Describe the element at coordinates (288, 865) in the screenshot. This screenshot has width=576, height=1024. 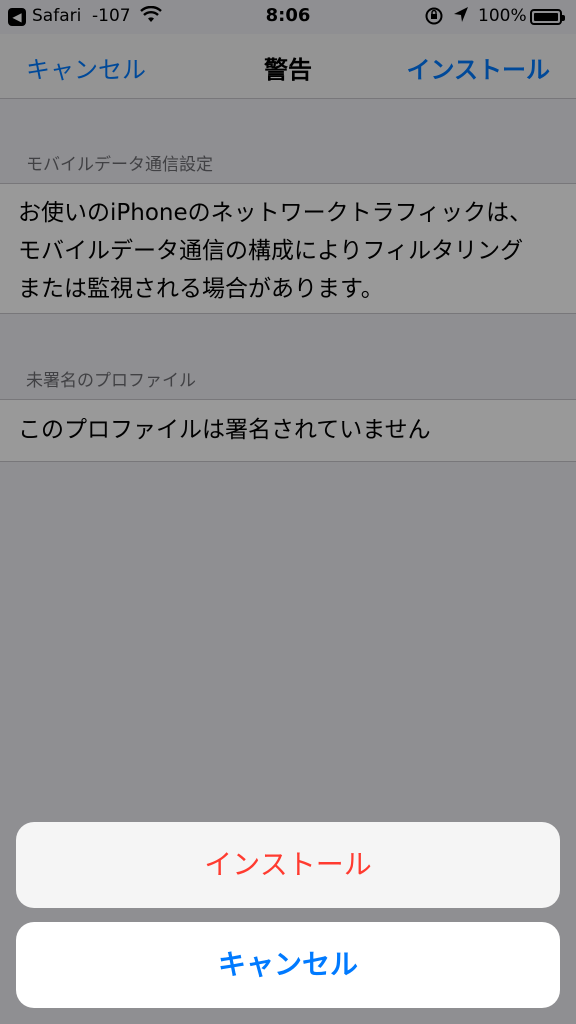
I see `install-action-button: インストール` at that location.